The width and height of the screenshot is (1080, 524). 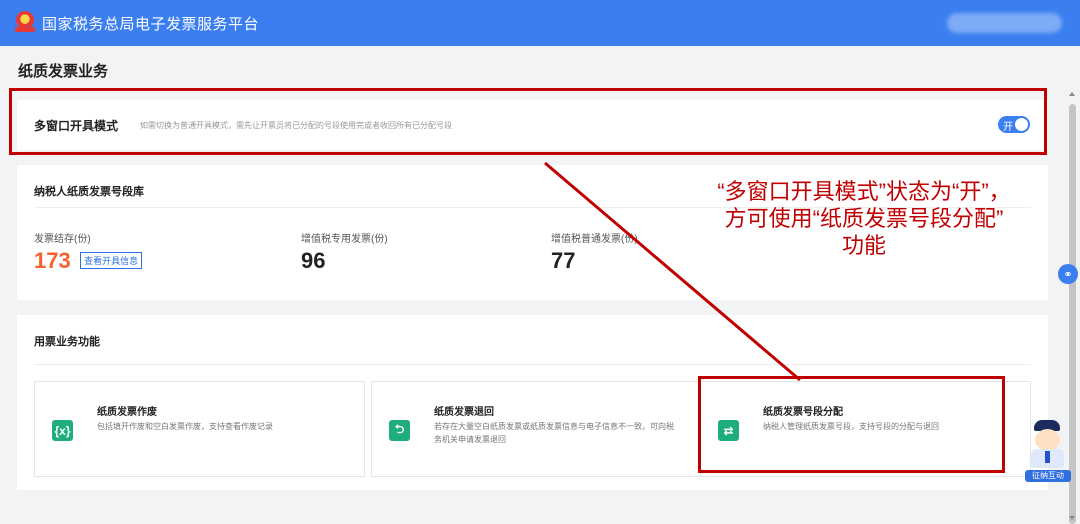 What do you see at coordinates (89, 192) in the screenshot?
I see `invoice-pool-title: 纳税人纸质发票号段库` at bounding box center [89, 192].